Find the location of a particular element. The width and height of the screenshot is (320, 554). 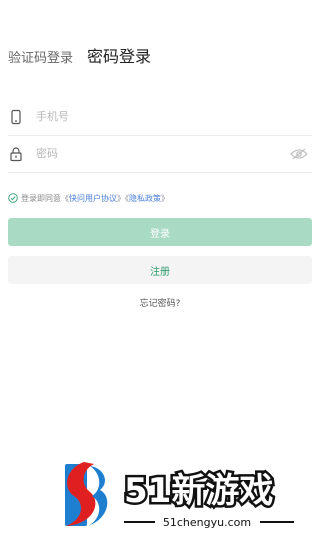

logo-icon: 51新游戏 51chengyu.com is located at coordinates (179, 495).